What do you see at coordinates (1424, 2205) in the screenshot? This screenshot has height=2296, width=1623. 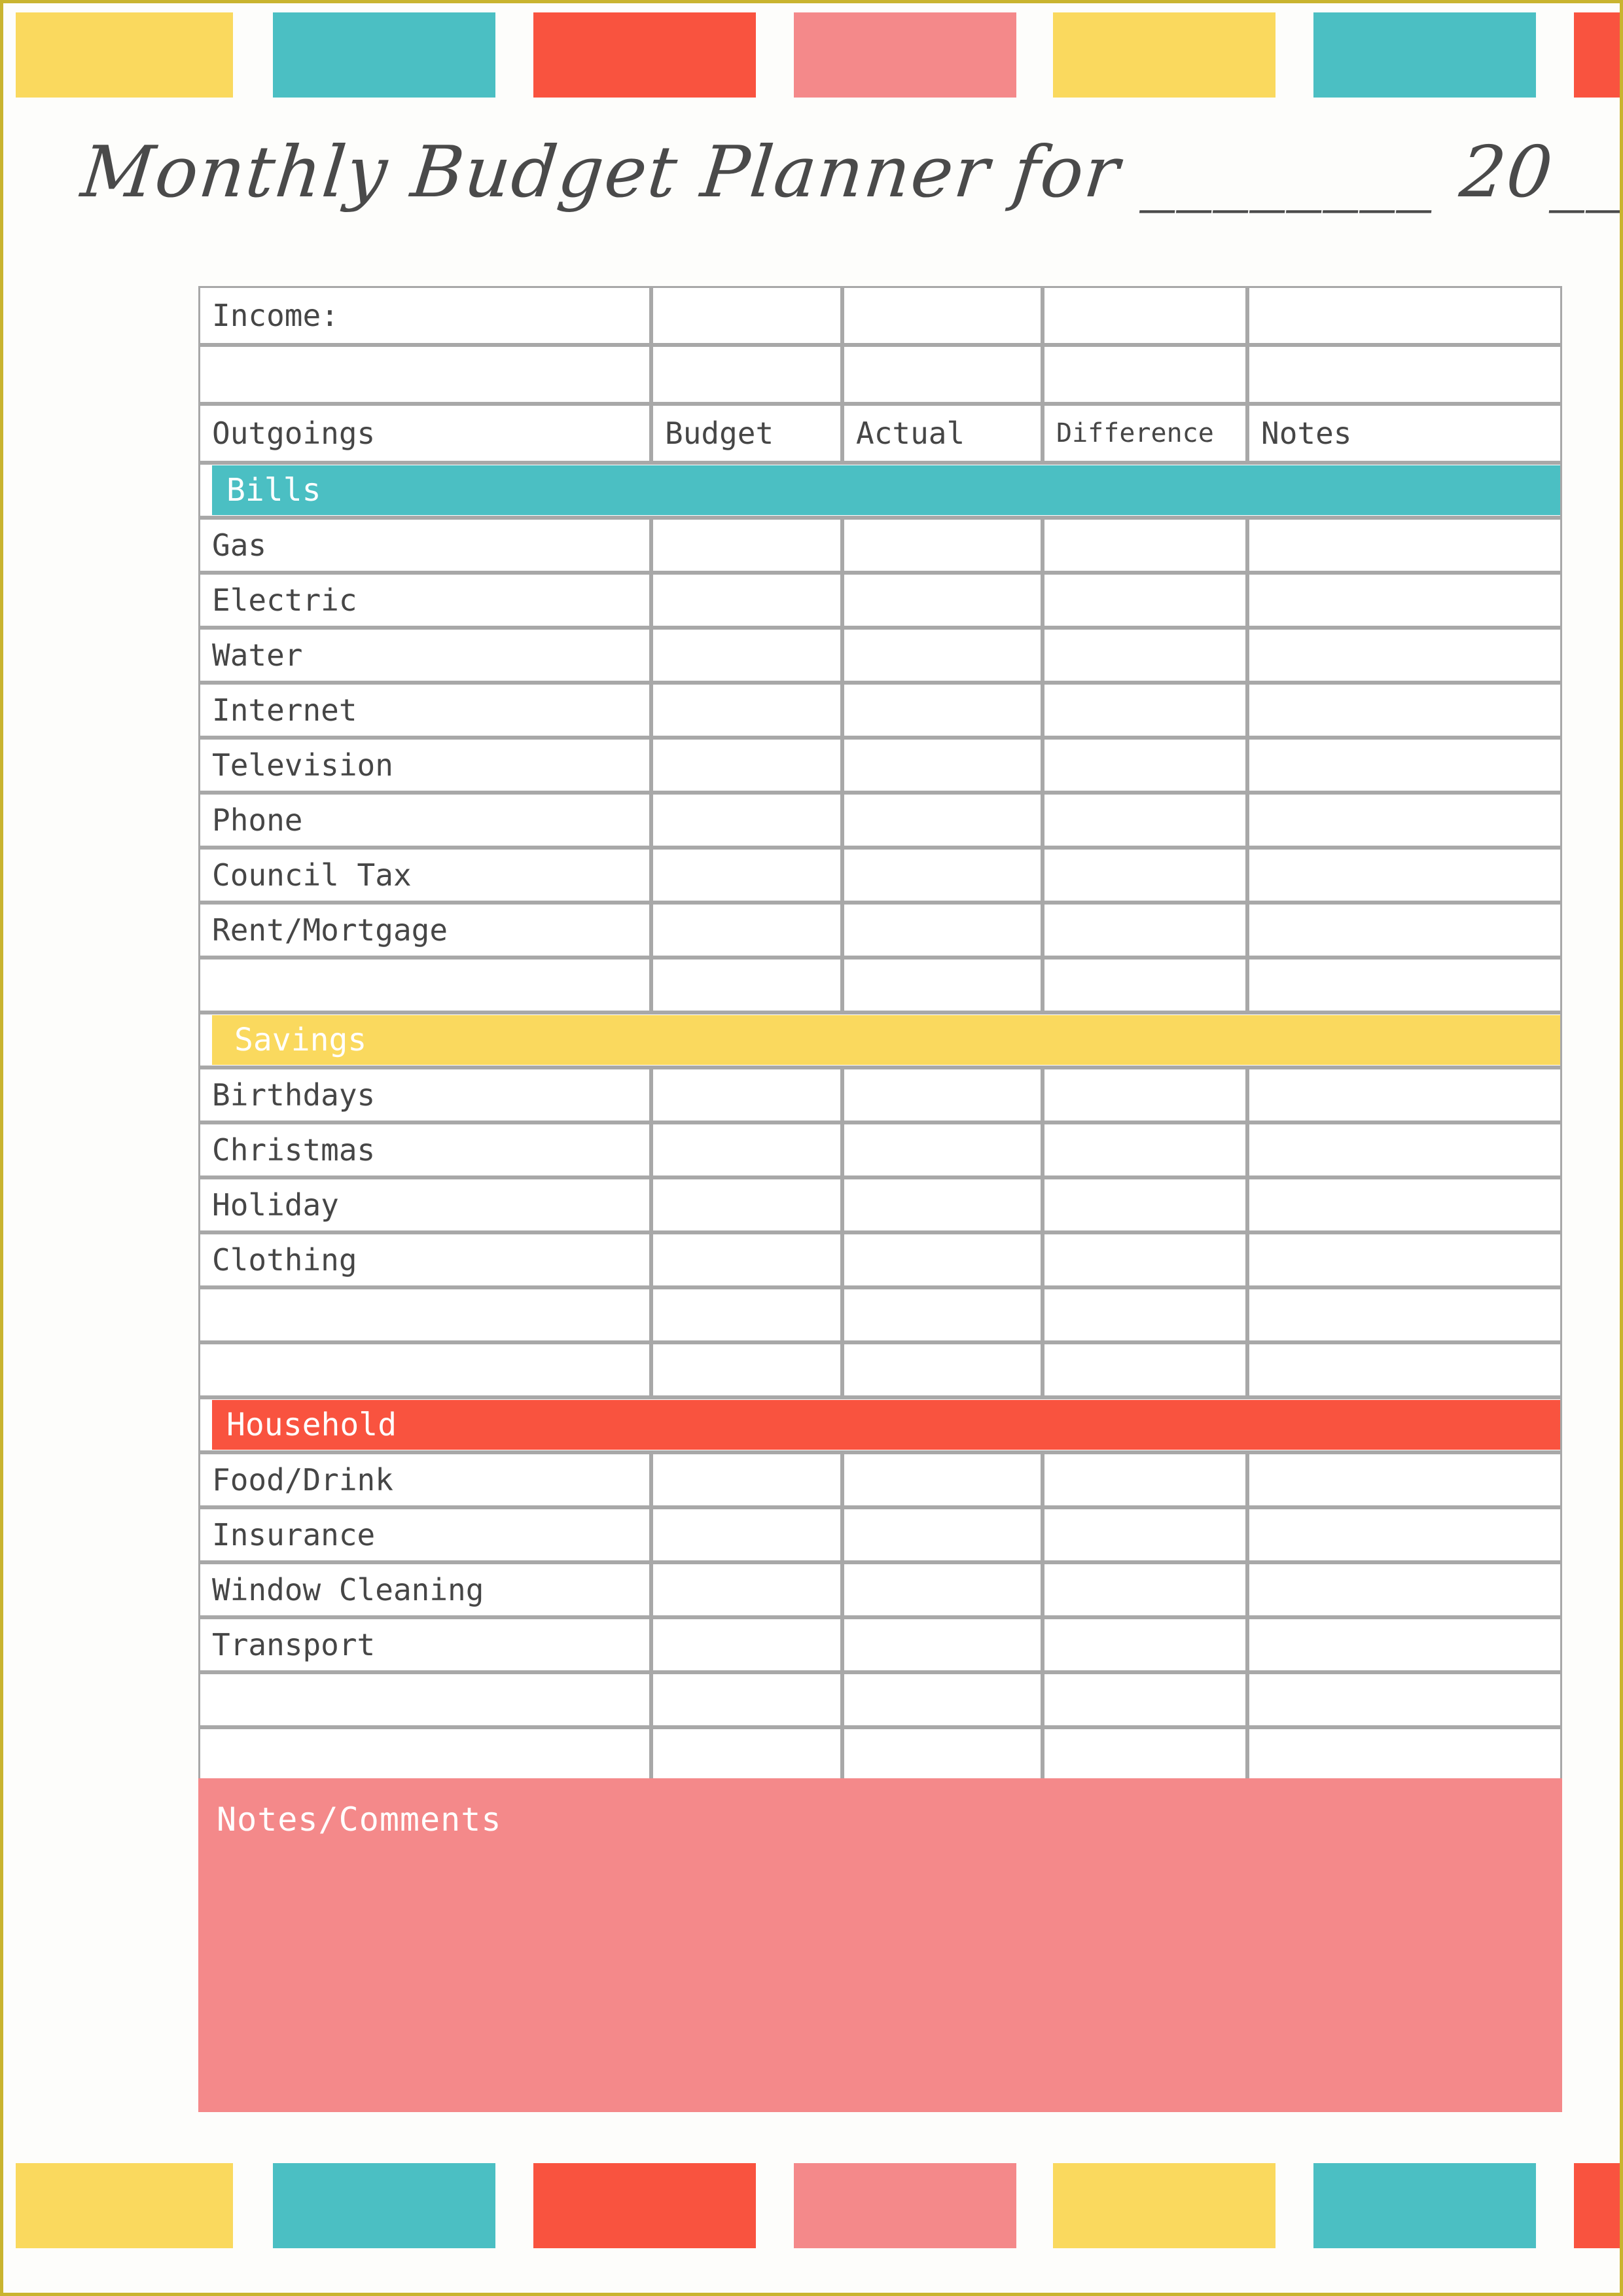 I see `color-bar` at bounding box center [1424, 2205].